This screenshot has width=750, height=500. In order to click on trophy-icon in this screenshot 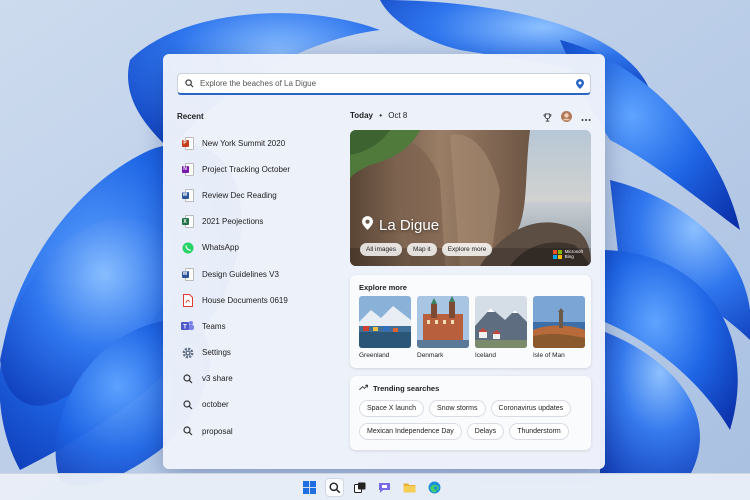, I will do `click(547, 118)`.